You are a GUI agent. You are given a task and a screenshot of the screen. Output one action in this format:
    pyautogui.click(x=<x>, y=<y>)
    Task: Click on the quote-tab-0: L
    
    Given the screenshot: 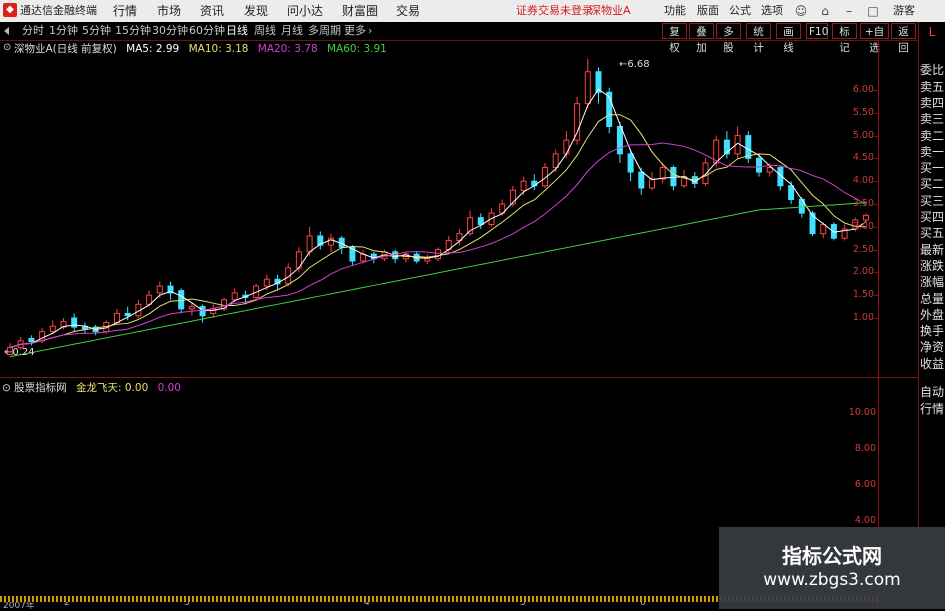 What is the action you would take?
    pyautogui.click(x=932, y=32)
    